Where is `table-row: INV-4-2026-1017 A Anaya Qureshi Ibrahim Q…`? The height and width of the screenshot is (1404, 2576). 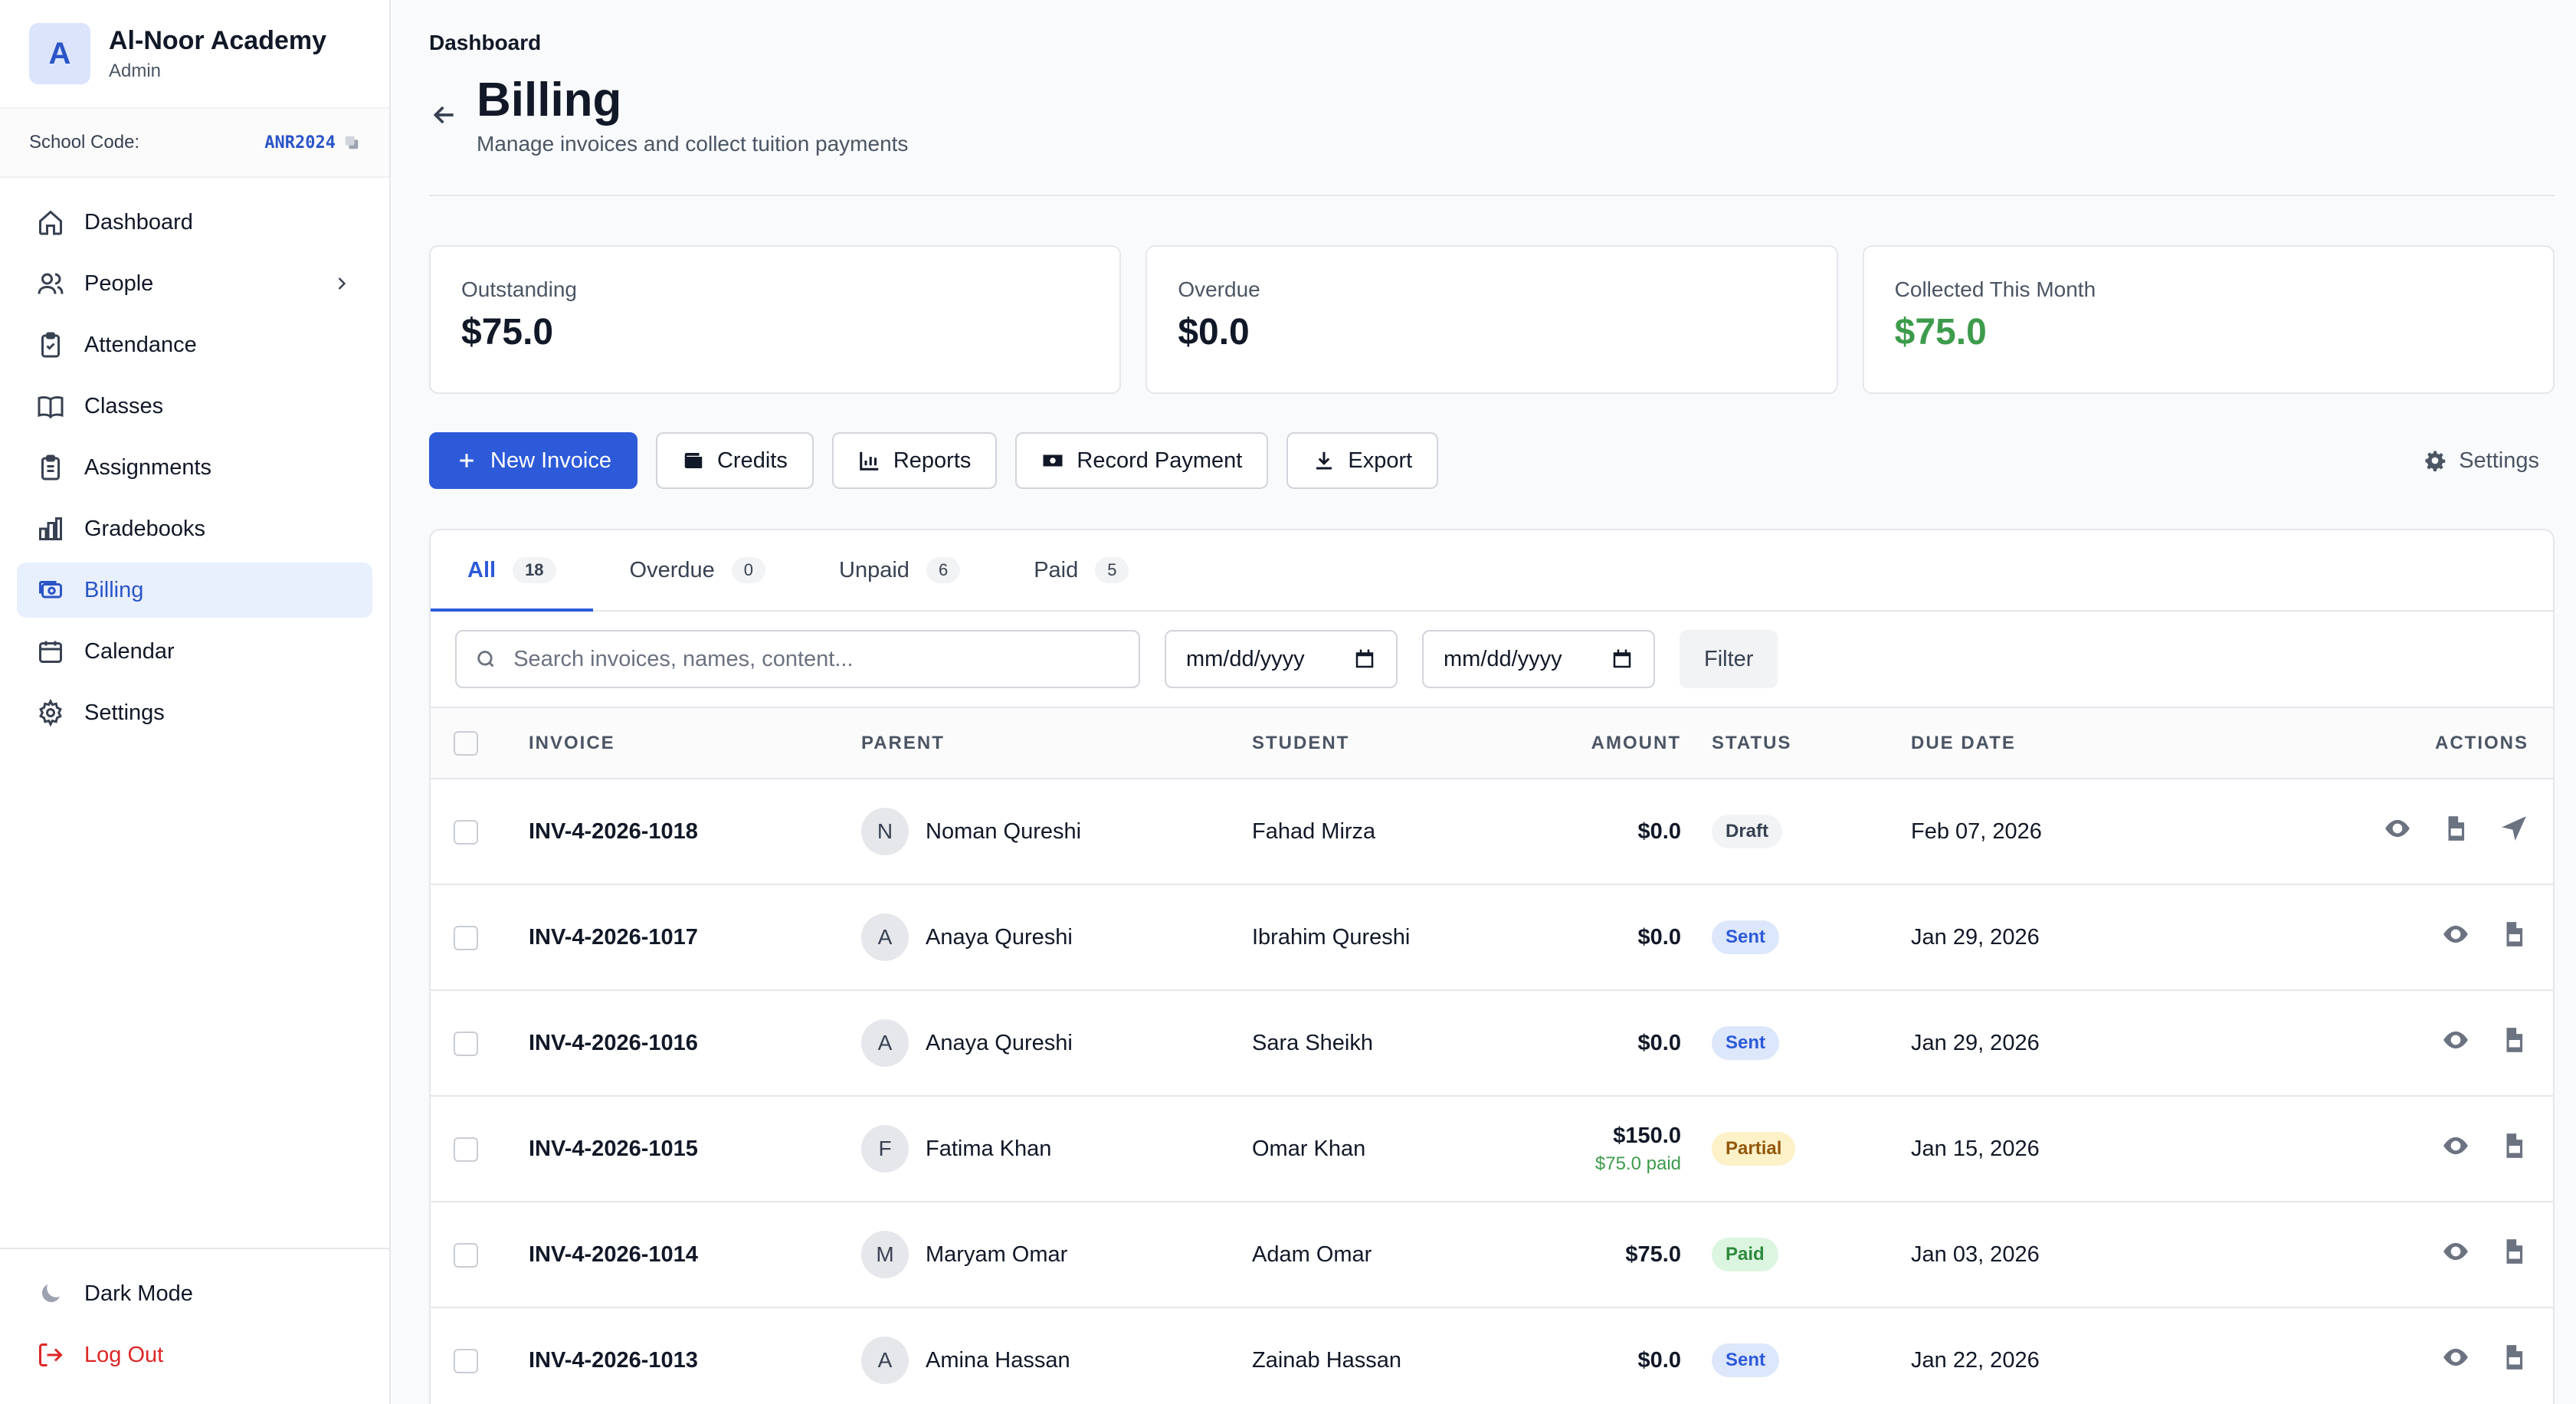
table-row: INV-4-2026-1017 A Anaya Qureshi Ibrahim Q… is located at coordinates (1492, 938).